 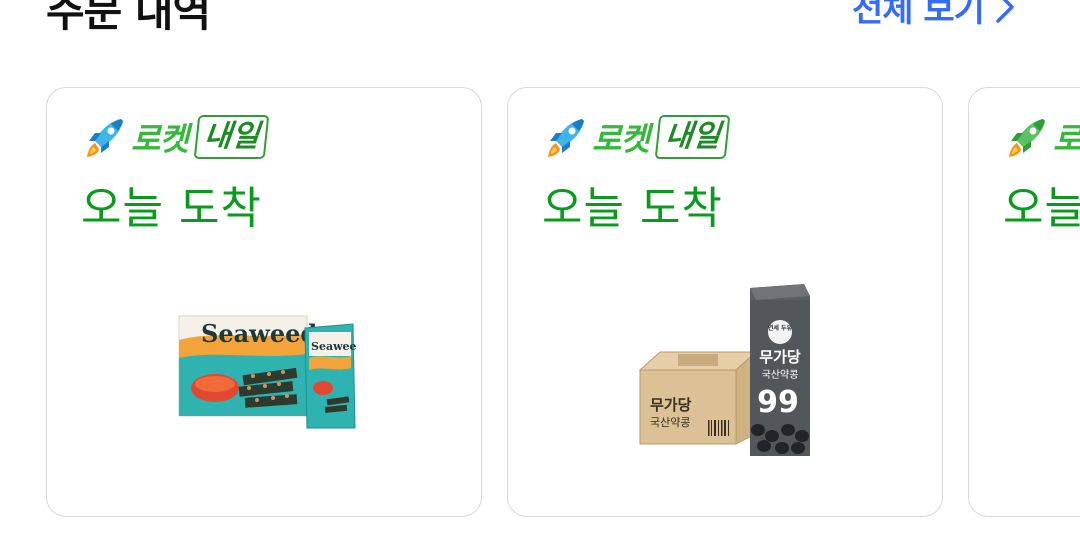 I want to click on carton-percent: 99, so click(x=778, y=402).